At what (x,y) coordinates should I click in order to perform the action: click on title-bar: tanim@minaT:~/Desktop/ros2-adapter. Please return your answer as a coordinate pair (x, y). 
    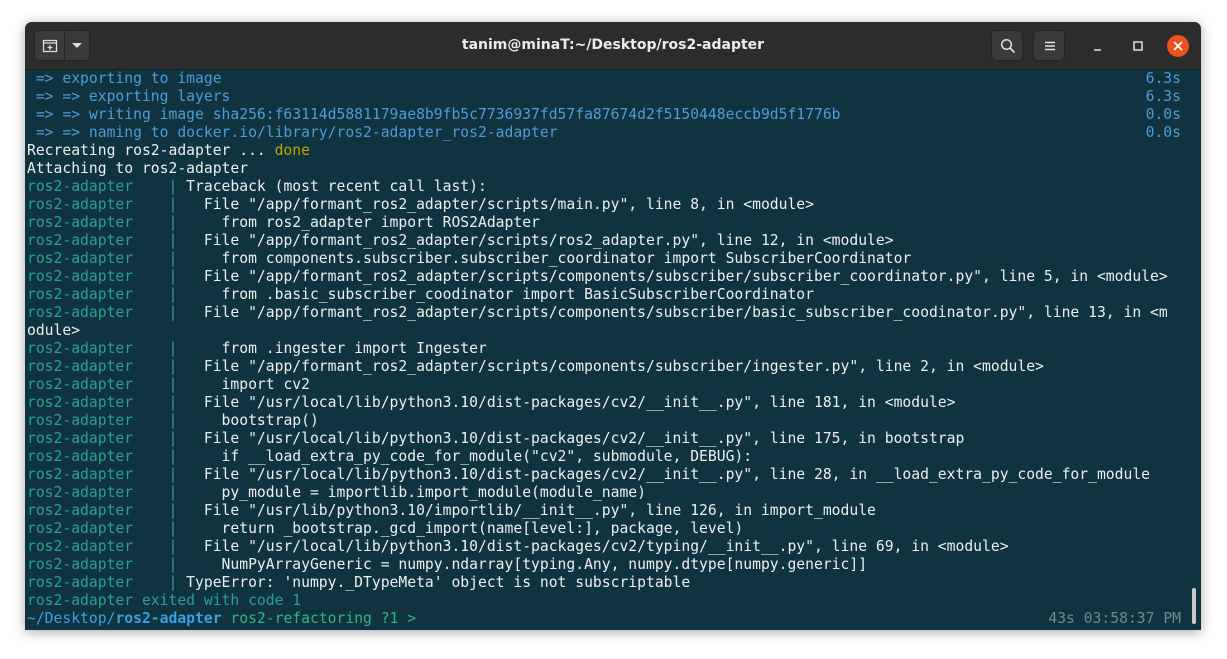
    Looking at the image, I should click on (613, 46).